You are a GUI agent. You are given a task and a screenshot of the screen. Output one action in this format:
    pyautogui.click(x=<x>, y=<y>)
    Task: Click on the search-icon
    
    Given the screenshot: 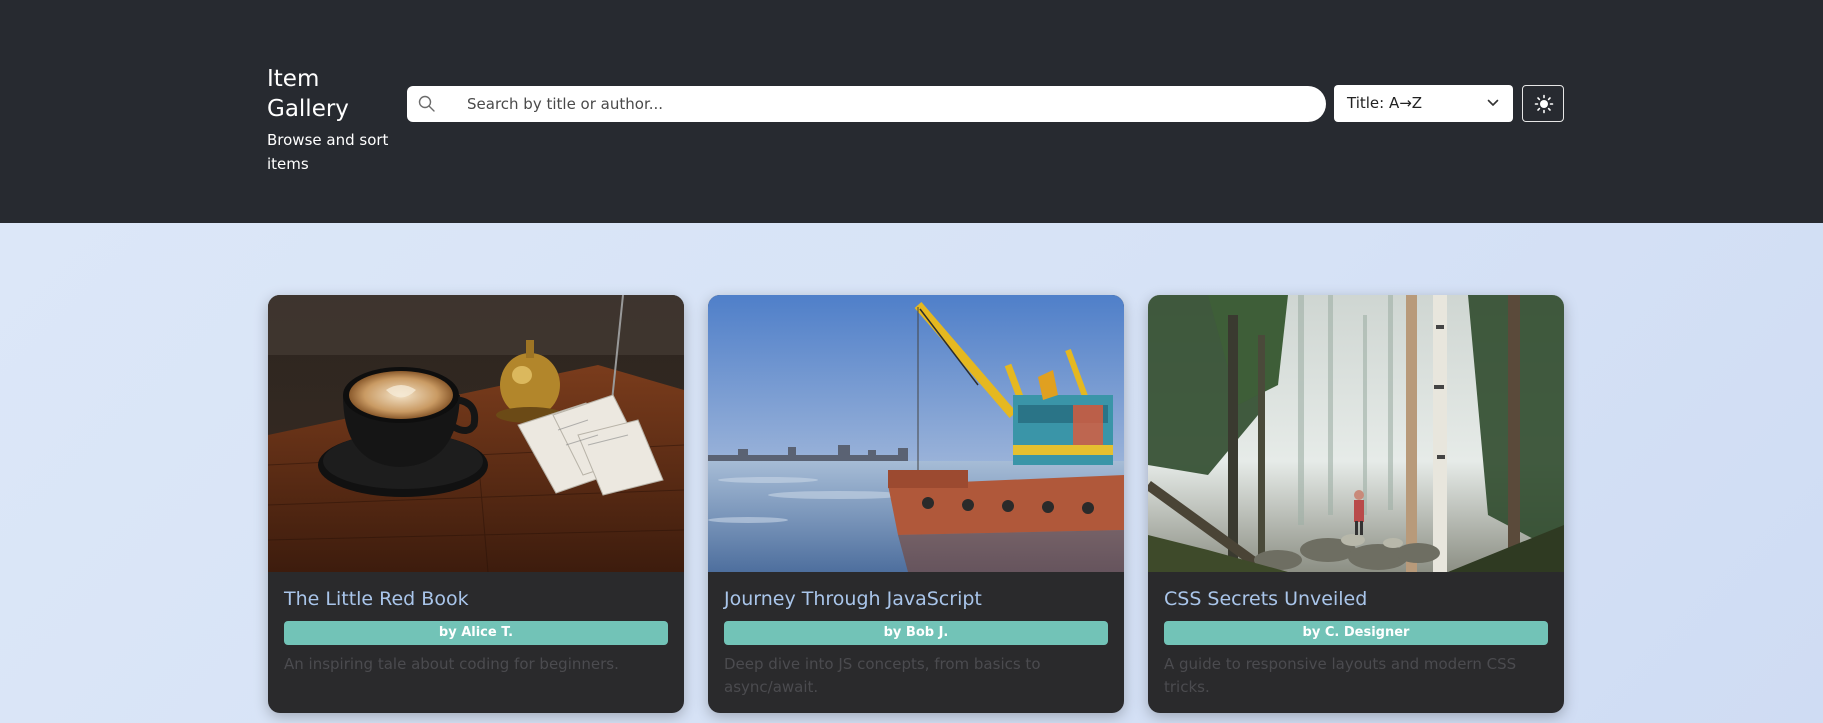 What is the action you would take?
    pyautogui.click(x=426, y=103)
    